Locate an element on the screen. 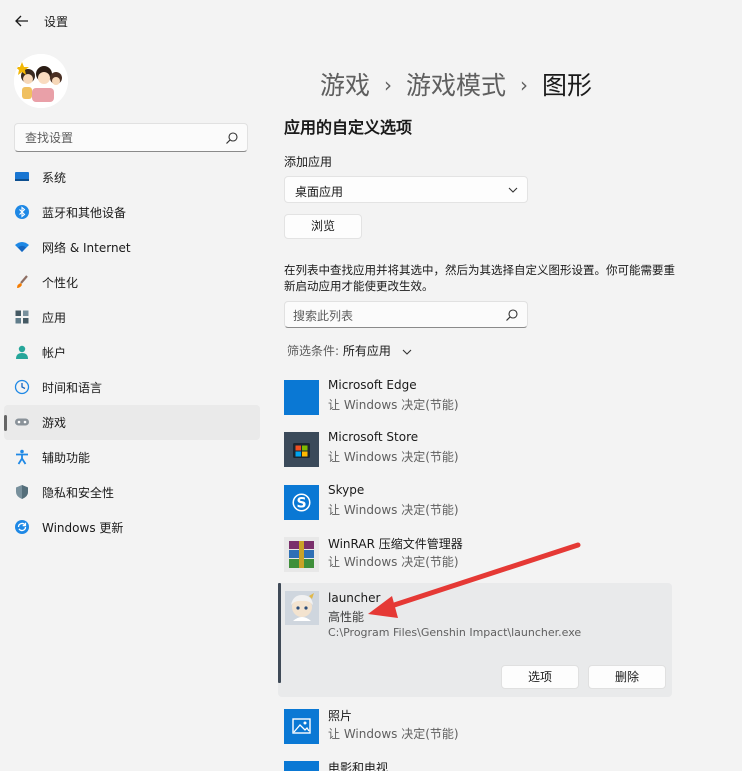  list-search-input is located at coordinates (393, 315).